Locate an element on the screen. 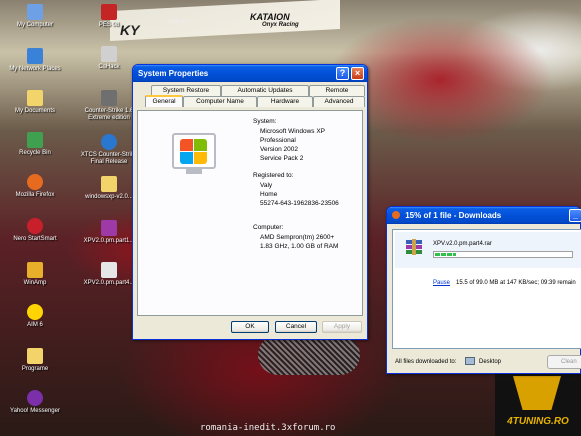  car-grille is located at coordinates (309, 355).